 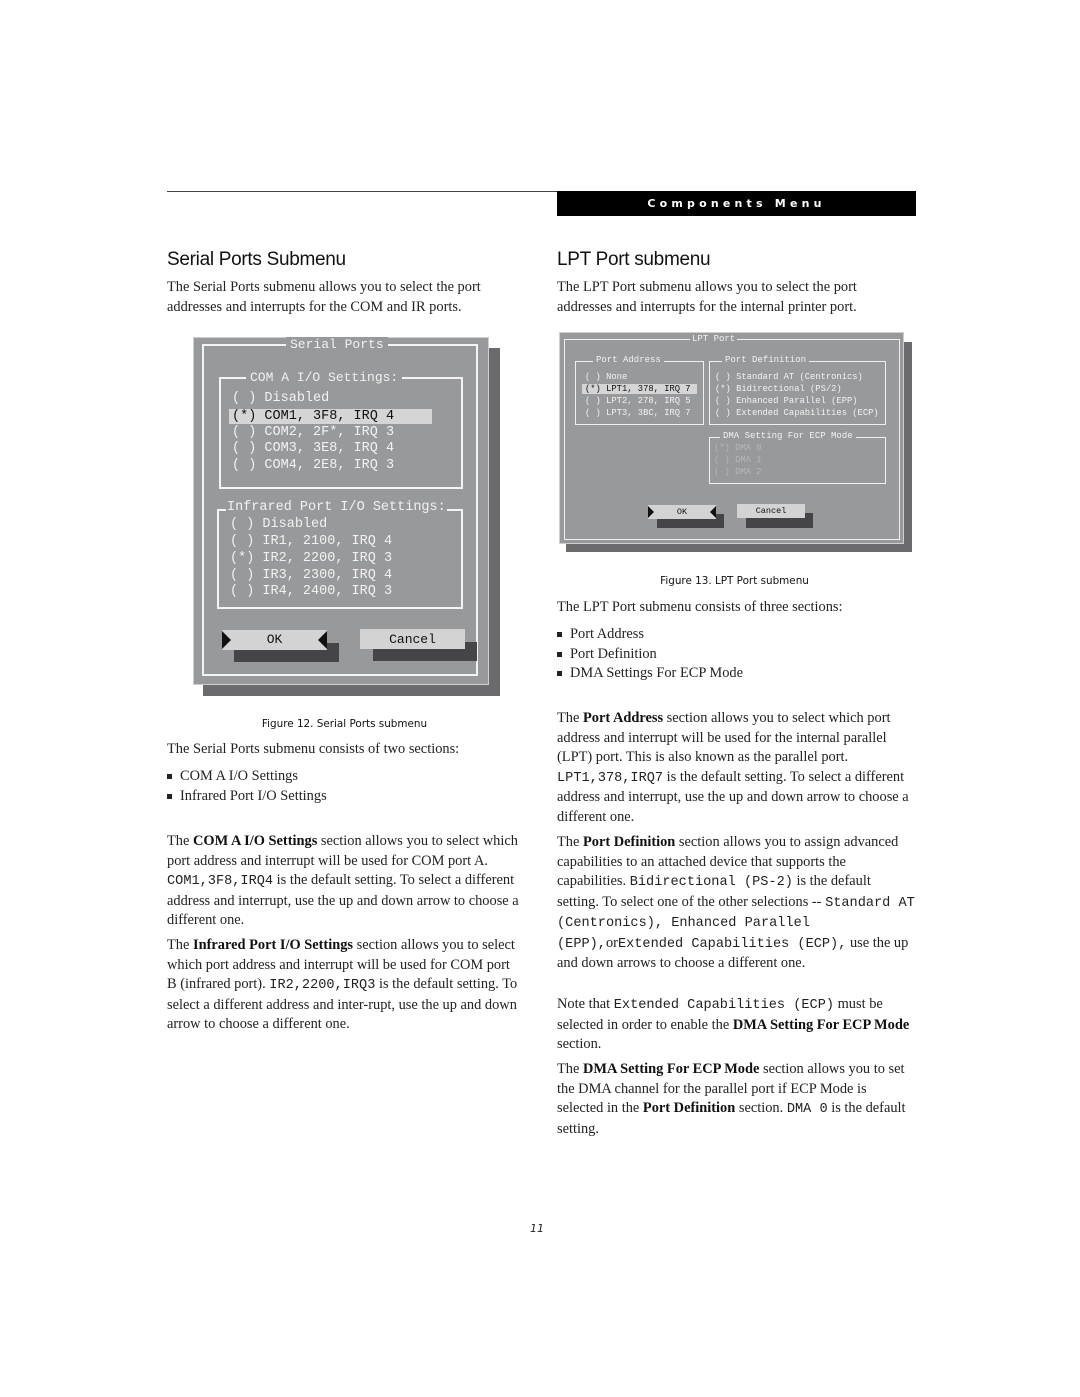 What do you see at coordinates (311, 591) in the screenshot?
I see `ir-option-ir4: ( ) IR4, 2400, IRQ 3` at bounding box center [311, 591].